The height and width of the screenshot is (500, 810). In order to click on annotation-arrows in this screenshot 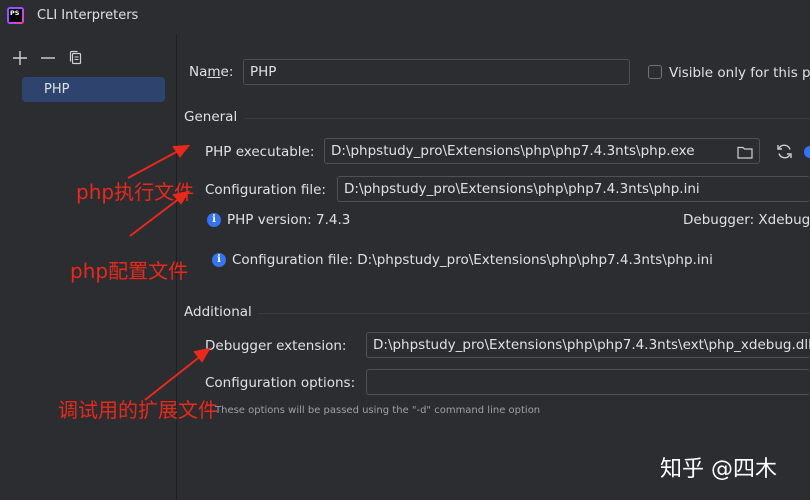, I will do `click(169, 272)`.